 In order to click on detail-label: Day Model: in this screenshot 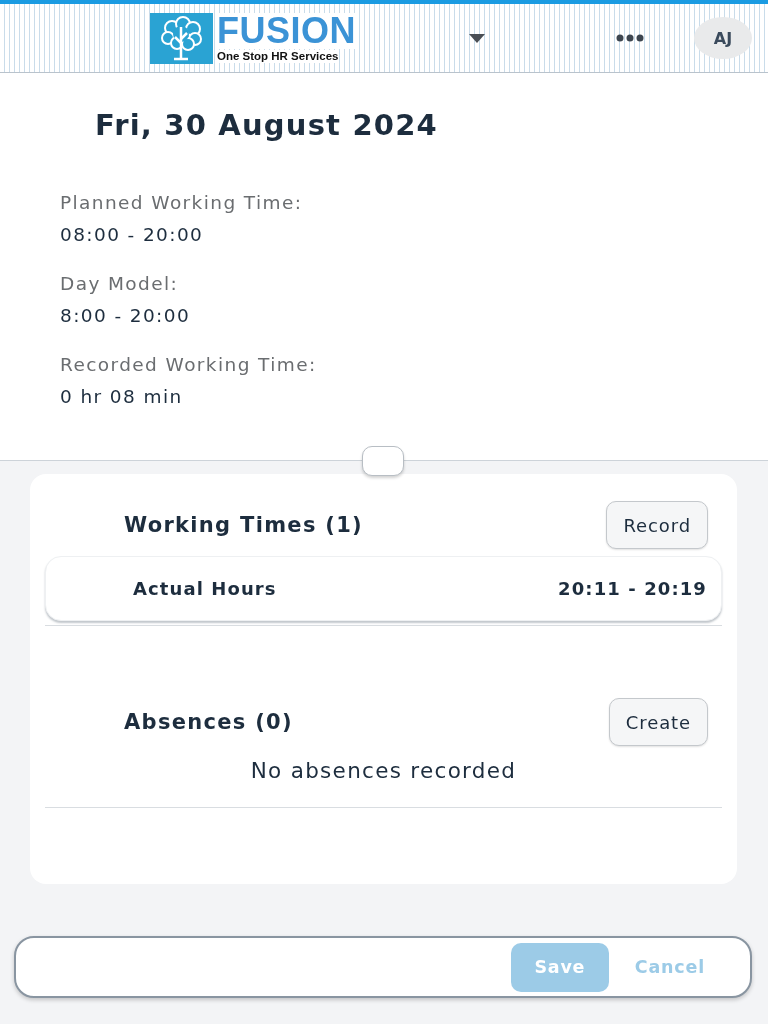, I will do `click(119, 284)`.